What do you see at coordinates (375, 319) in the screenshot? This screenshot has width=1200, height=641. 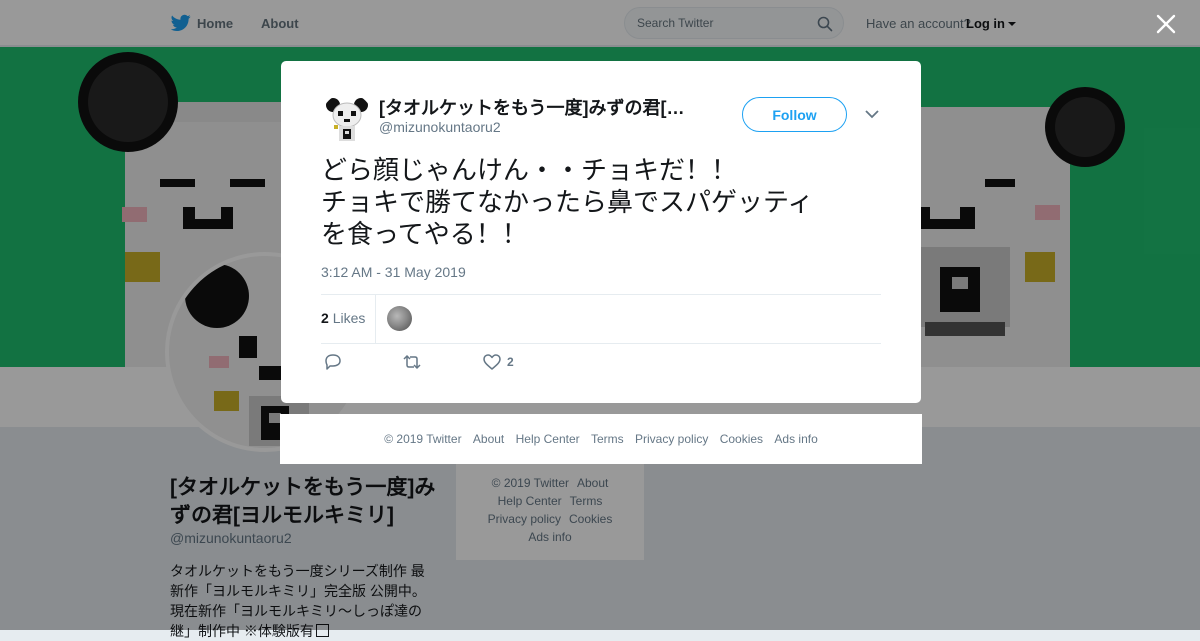 I see `stats-divider` at bounding box center [375, 319].